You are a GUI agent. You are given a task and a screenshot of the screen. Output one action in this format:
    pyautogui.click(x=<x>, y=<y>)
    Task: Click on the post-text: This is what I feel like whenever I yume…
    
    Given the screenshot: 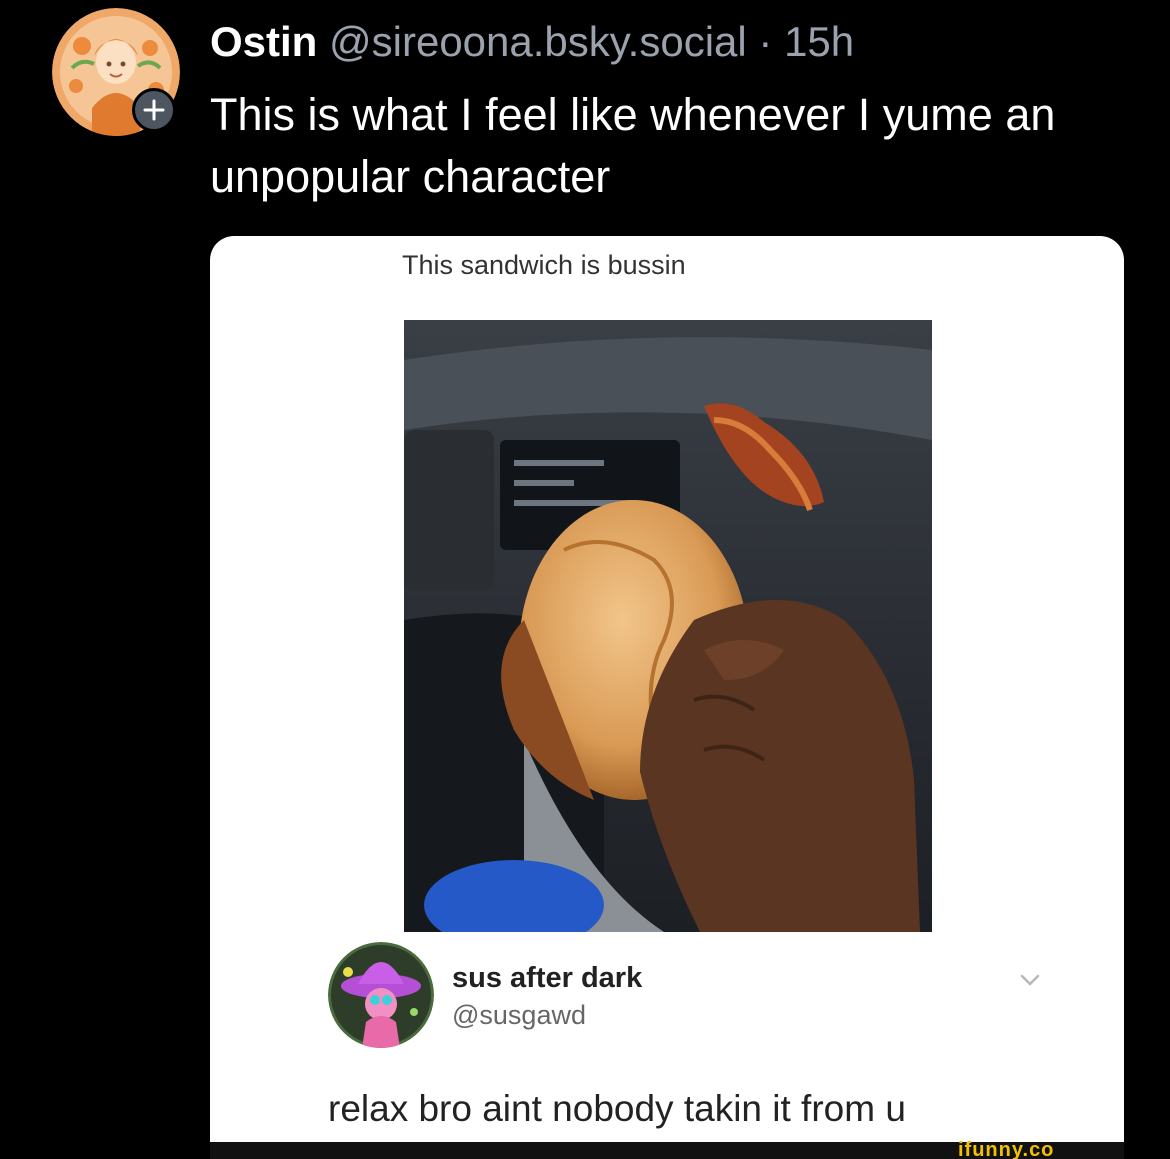 What is the action you would take?
    pyautogui.click(x=633, y=145)
    